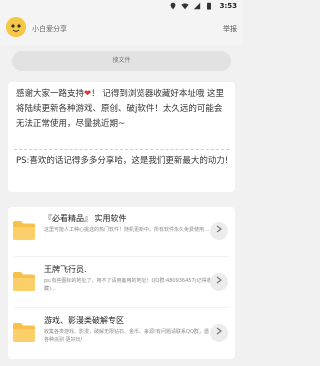 The width and height of the screenshot is (320, 366). I want to click on report-link: 举报, so click(230, 29).